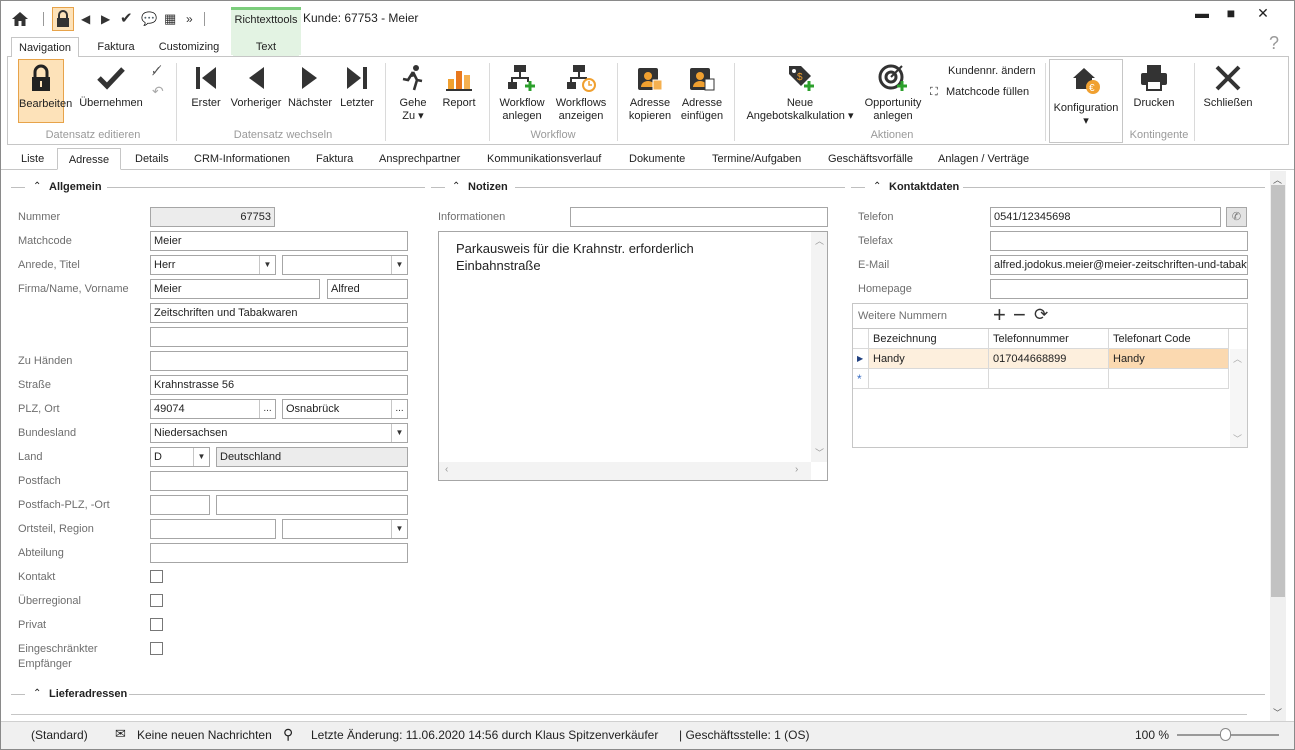 The image size is (1295, 750). I want to click on lock-icon, so click(63, 19).